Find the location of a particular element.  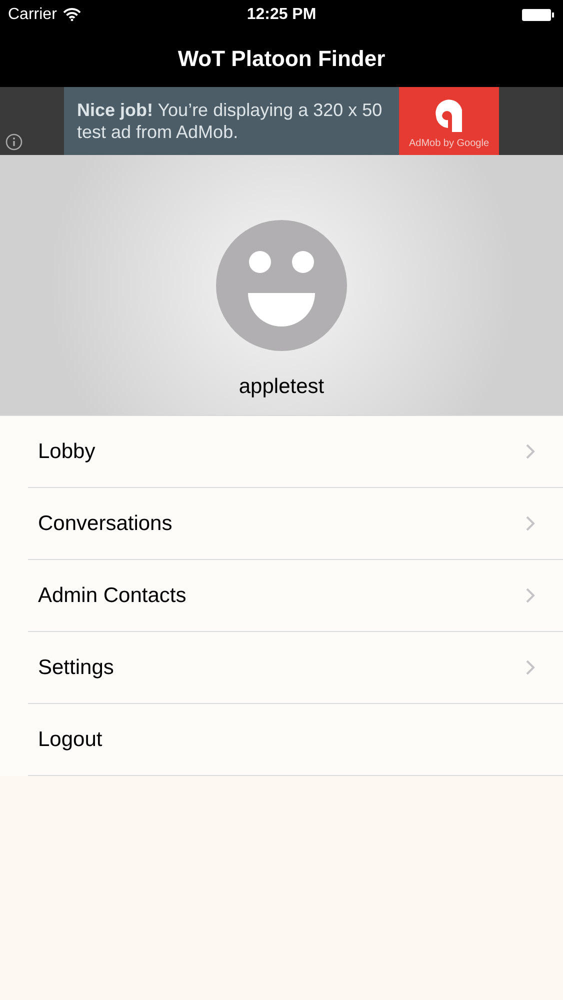

username-label: appletest is located at coordinates (281, 387).